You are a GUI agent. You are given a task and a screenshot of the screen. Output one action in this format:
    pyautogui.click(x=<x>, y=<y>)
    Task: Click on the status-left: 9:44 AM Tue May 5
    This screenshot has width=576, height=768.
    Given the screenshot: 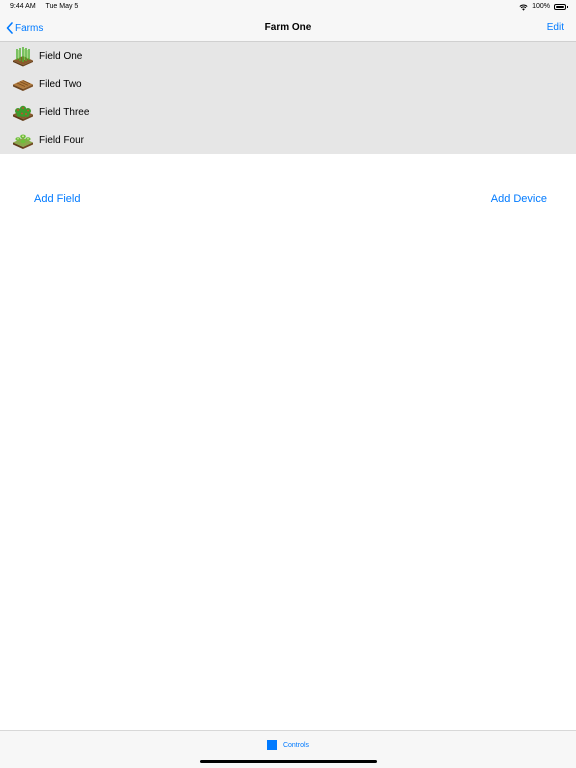 What is the action you would take?
    pyautogui.click(x=48, y=7)
    